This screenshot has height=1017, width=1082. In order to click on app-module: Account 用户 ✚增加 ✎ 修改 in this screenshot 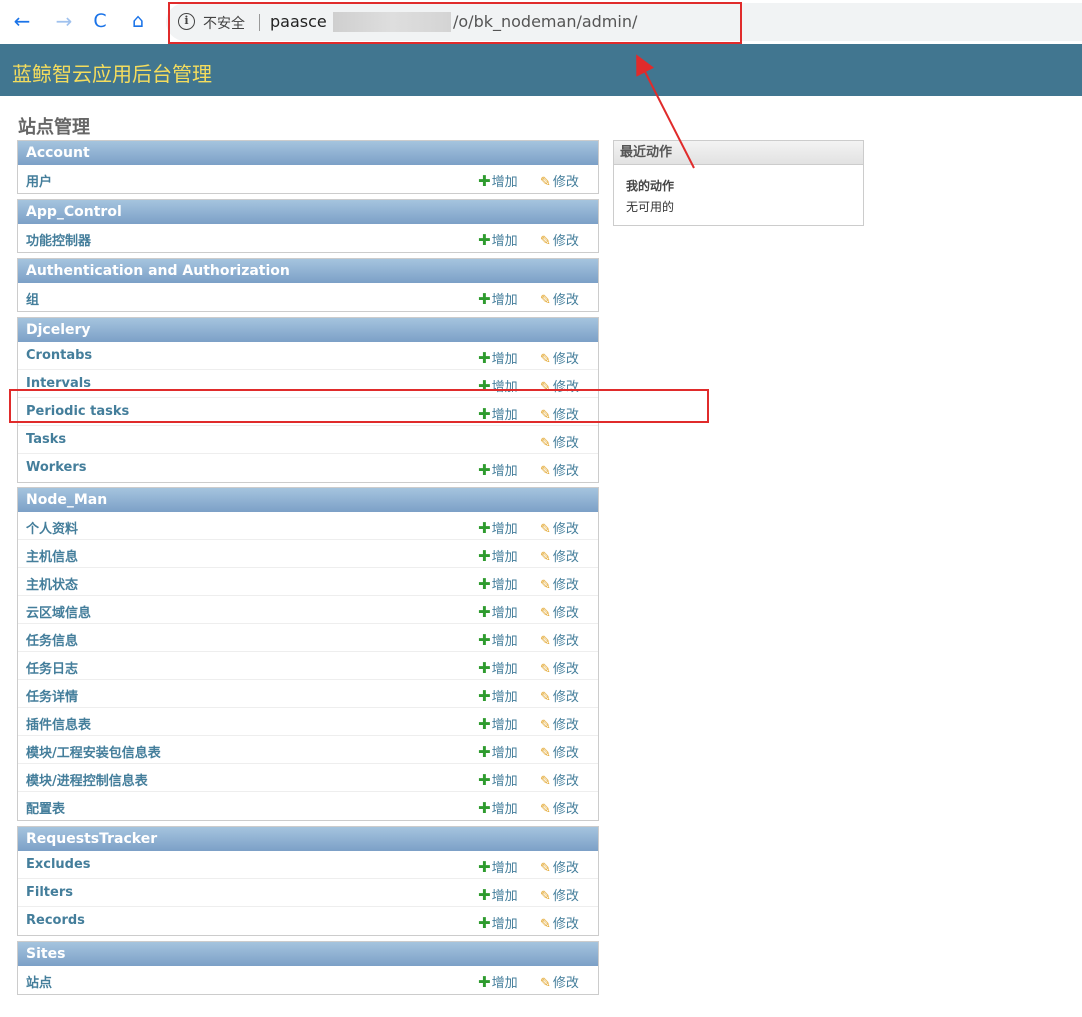, I will do `click(308, 167)`.